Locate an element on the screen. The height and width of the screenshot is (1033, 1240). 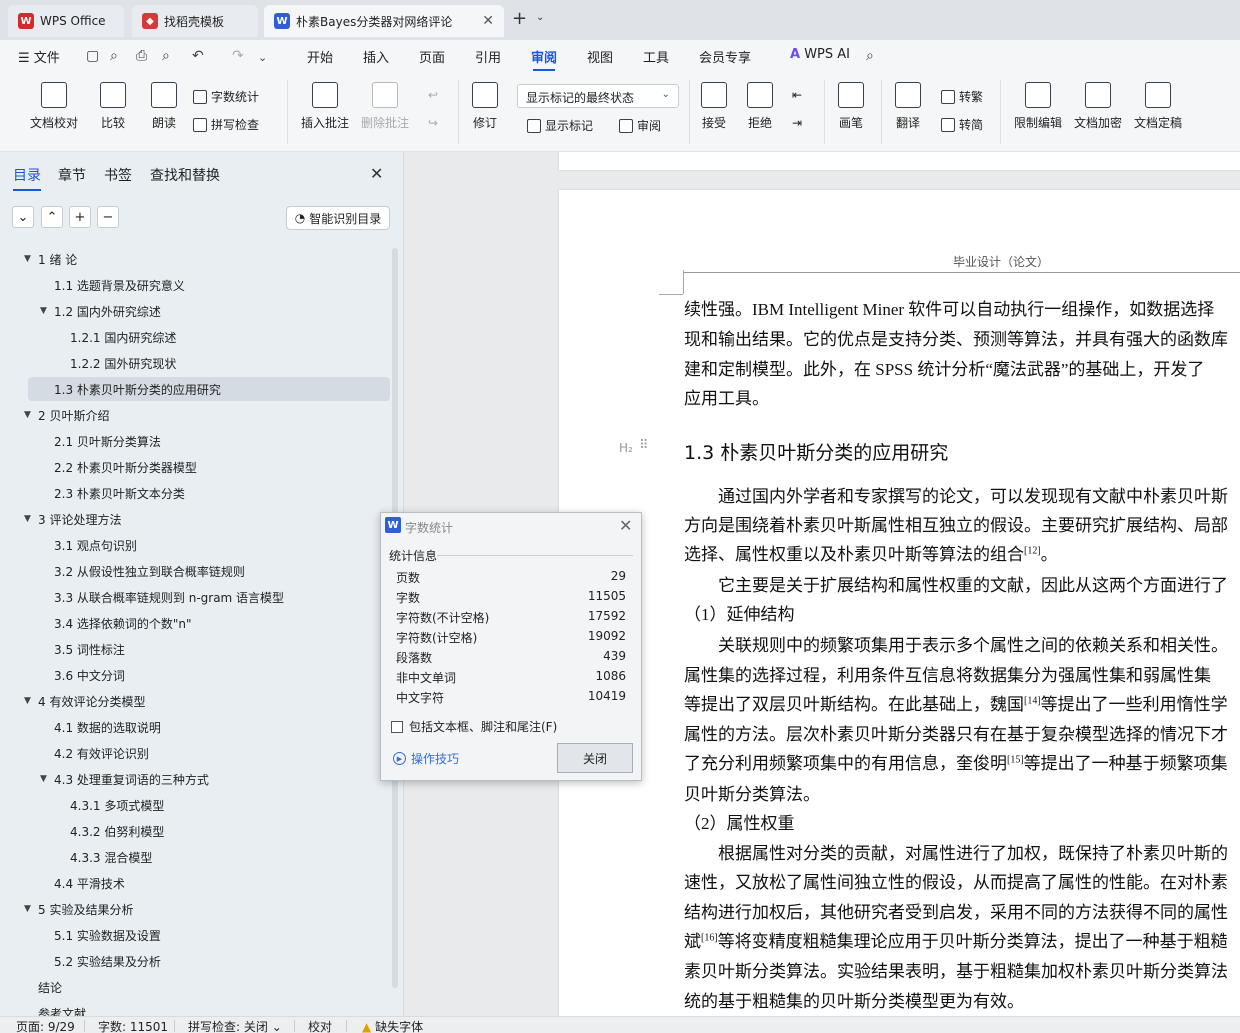
revise-button: 修订 is located at coordinates (485, 106).